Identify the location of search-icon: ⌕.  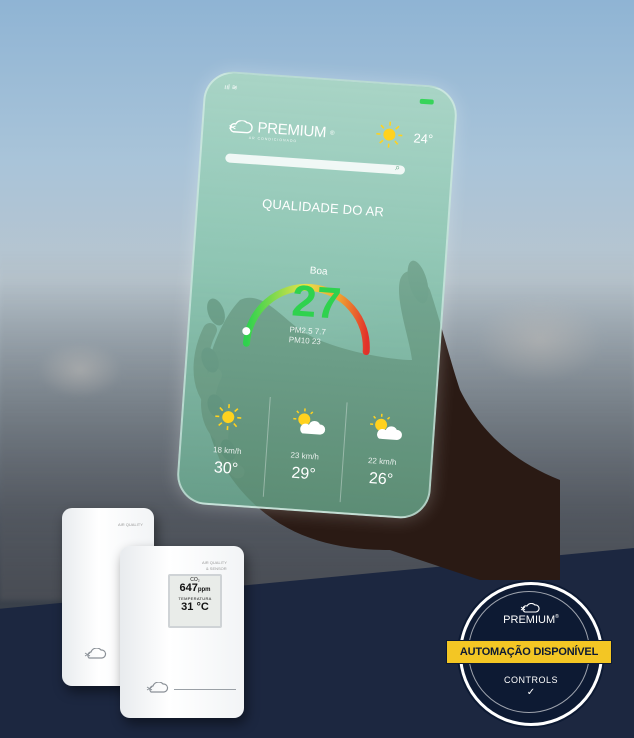
(398, 167).